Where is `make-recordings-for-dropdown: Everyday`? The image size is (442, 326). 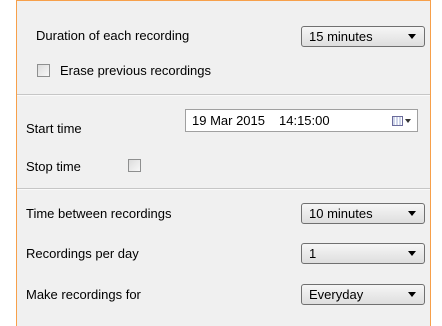
make-recordings-for-dropdown: Everyday is located at coordinates (363, 294).